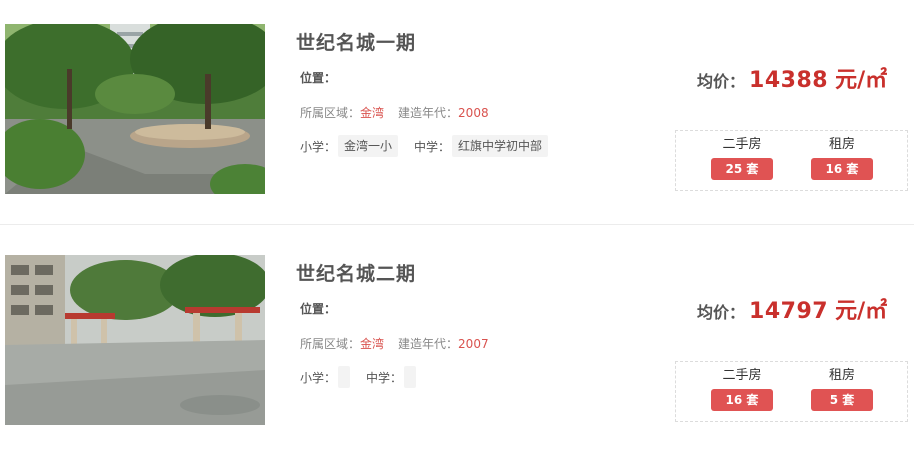 Image resolution: width=914 pixels, height=453 pixels. What do you see at coordinates (742, 400) in the screenshot?
I see `secondhand-count-button: 16 套` at bounding box center [742, 400].